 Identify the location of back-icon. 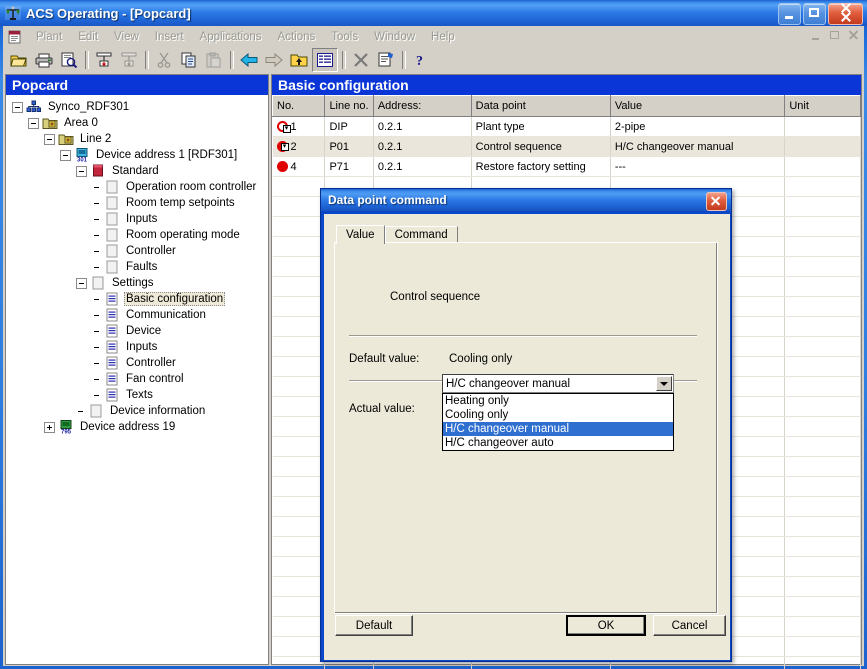
(249, 60).